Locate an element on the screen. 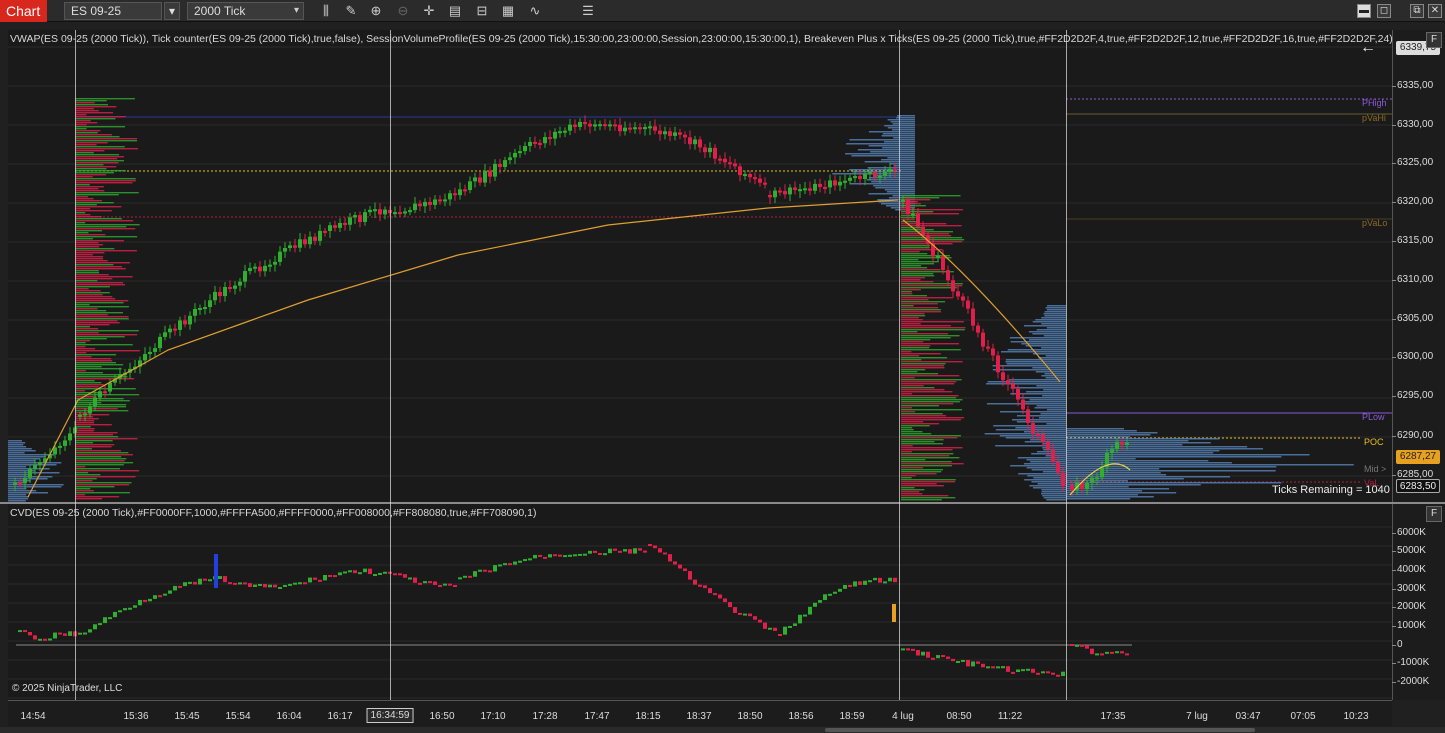  indicators-icon: ∿ is located at coordinates (535, 11).